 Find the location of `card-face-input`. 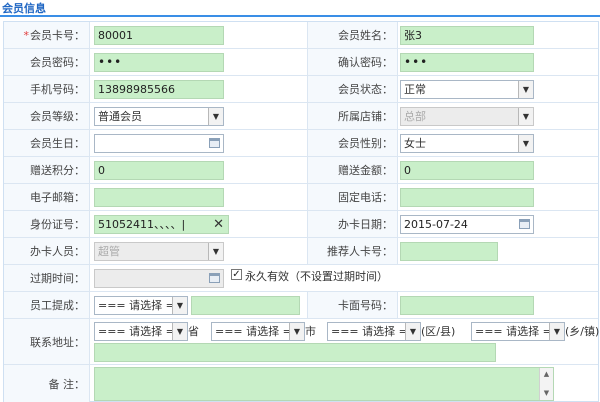

card-face-input is located at coordinates (467, 305).